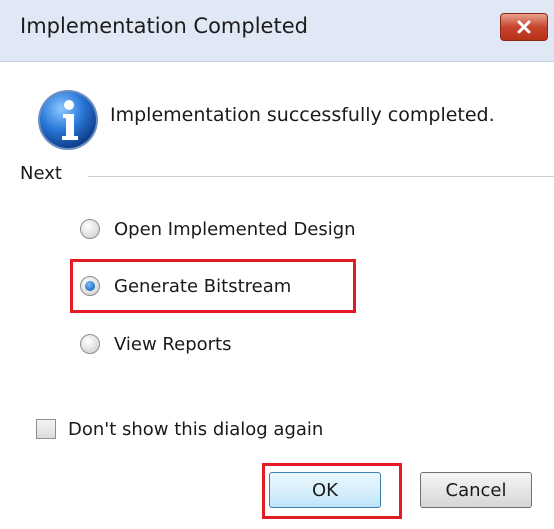 This screenshot has width=554, height=529. What do you see at coordinates (321, 176) in the screenshot?
I see `section-divider` at bounding box center [321, 176].